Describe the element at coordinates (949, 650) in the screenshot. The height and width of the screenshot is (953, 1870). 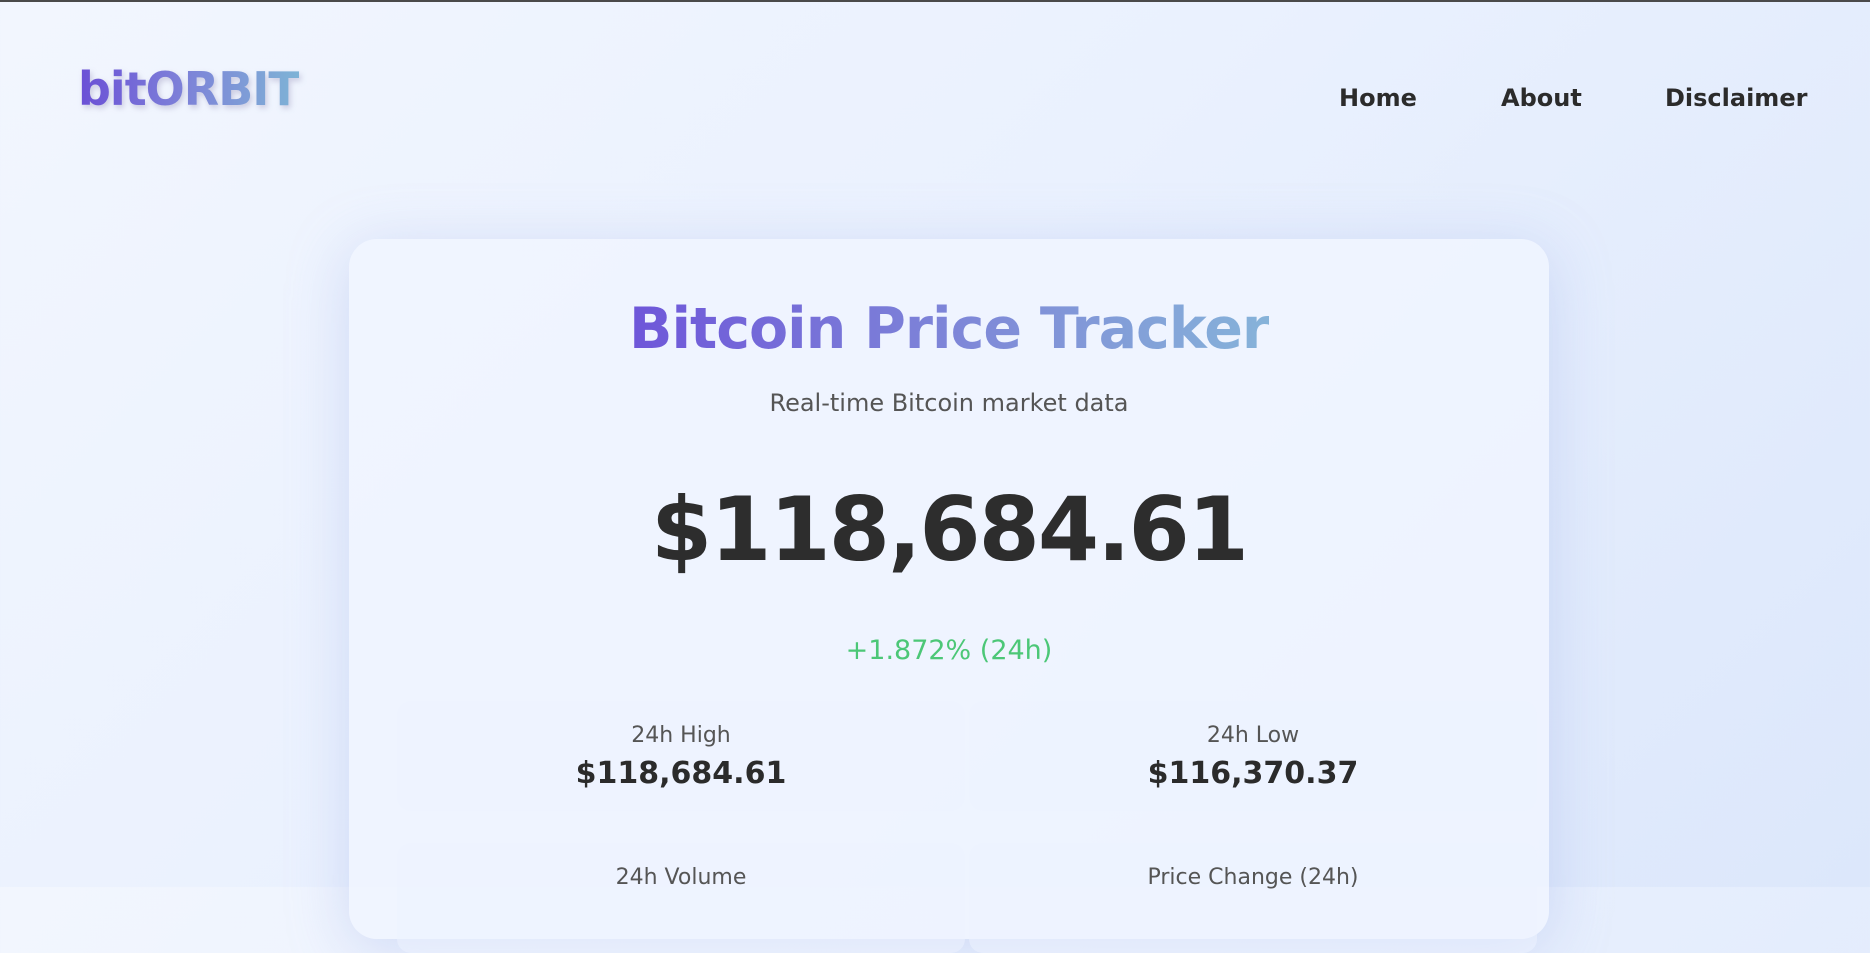
I see `price-change-24h: +1.872% (24h)` at that location.